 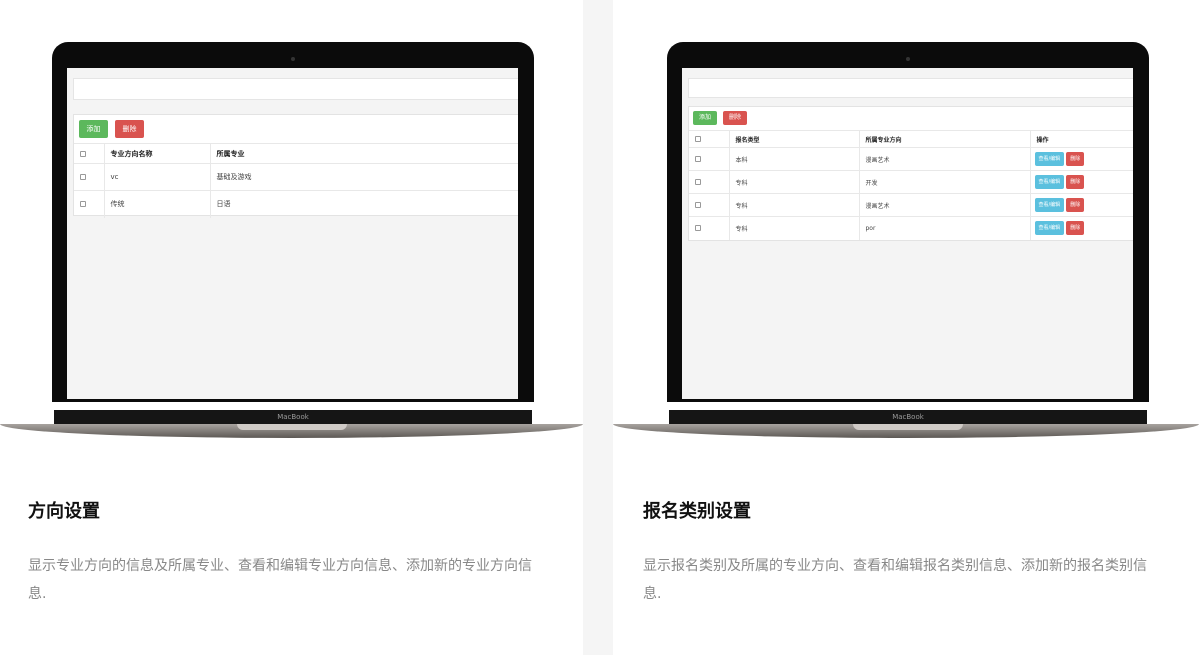 What do you see at coordinates (895, 580) in the screenshot?
I see `feature-description: 显示报名类别及所属的专业方向、查看和编辑报名类别信息、添加新的报名类别信息.` at bounding box center [895, 580].